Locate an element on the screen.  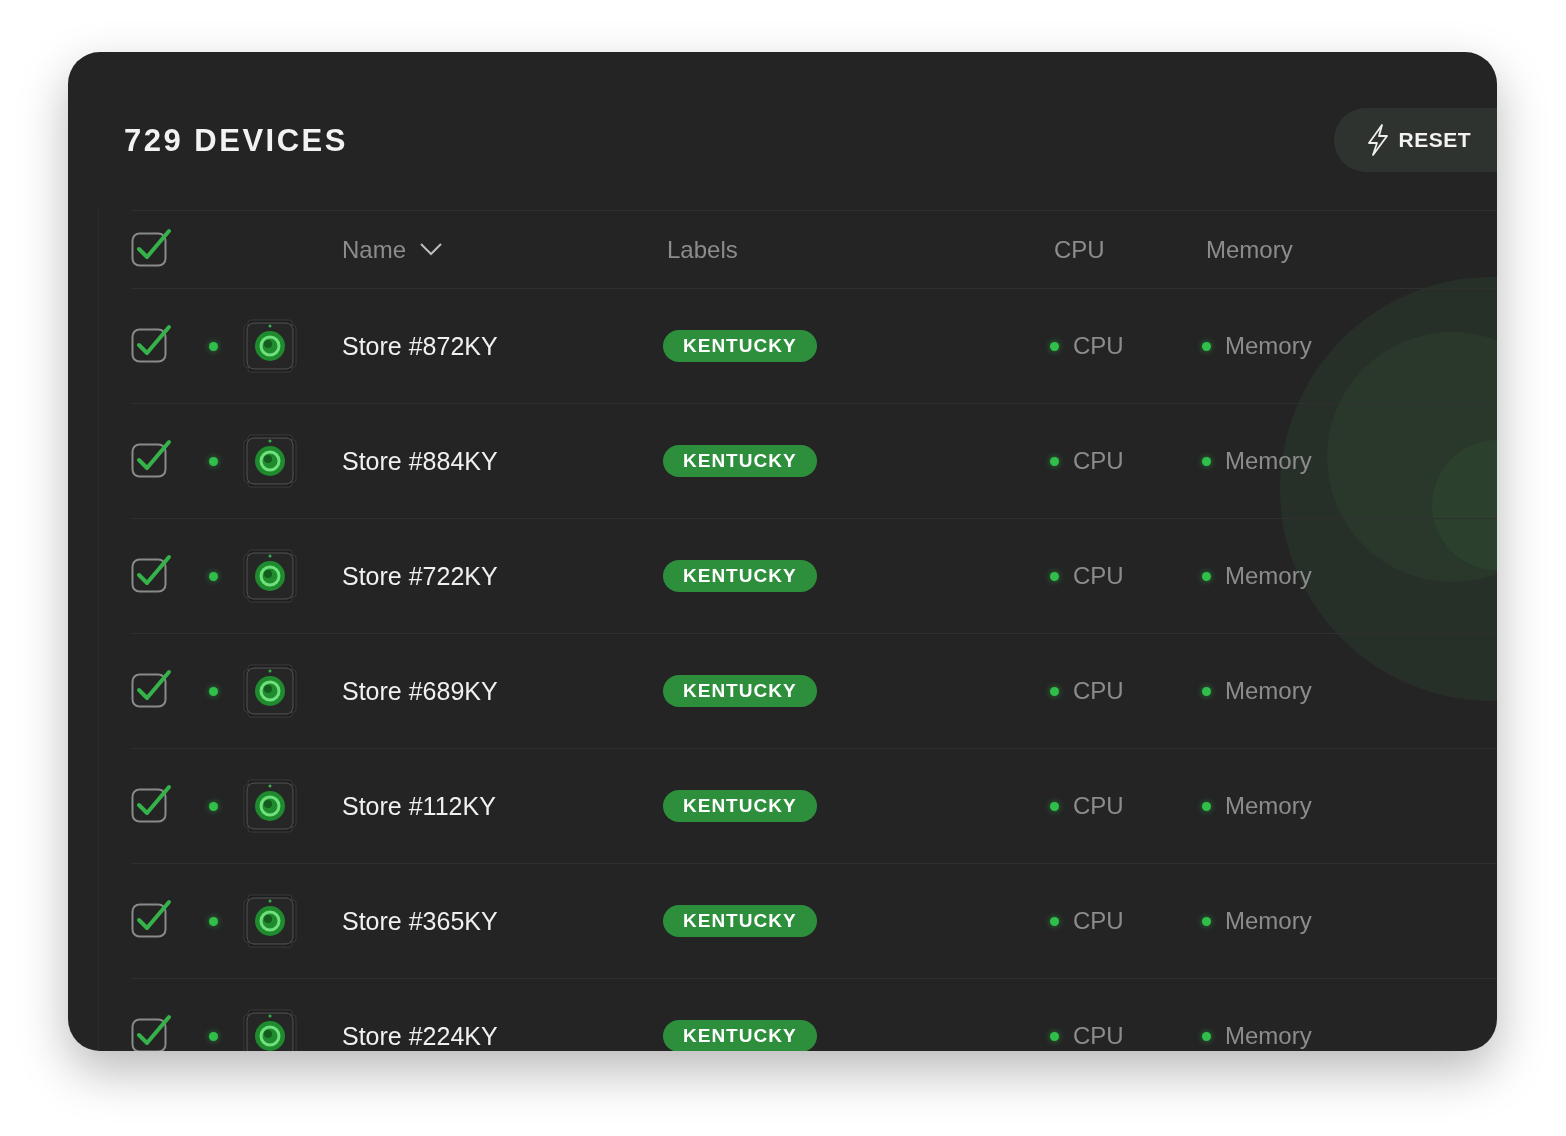
device-name: Store #884KY is located at coordinates (502, 461).